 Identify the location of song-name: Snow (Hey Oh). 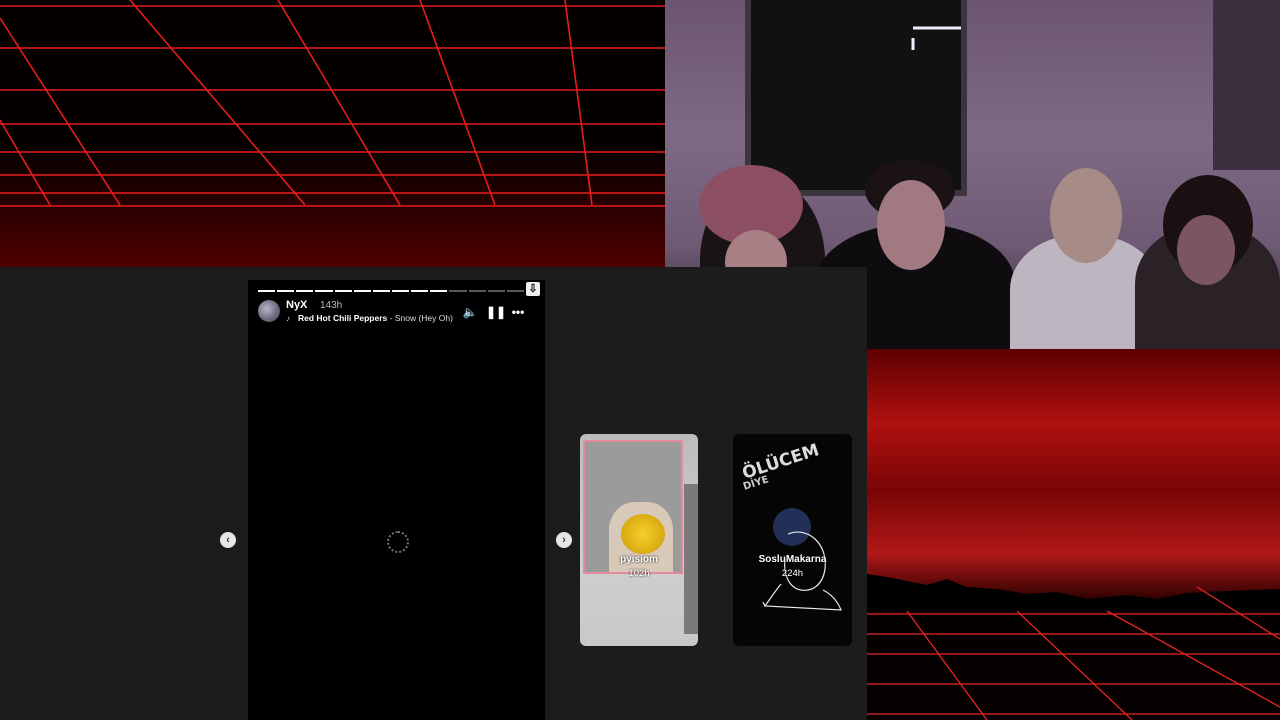
(423, 318).